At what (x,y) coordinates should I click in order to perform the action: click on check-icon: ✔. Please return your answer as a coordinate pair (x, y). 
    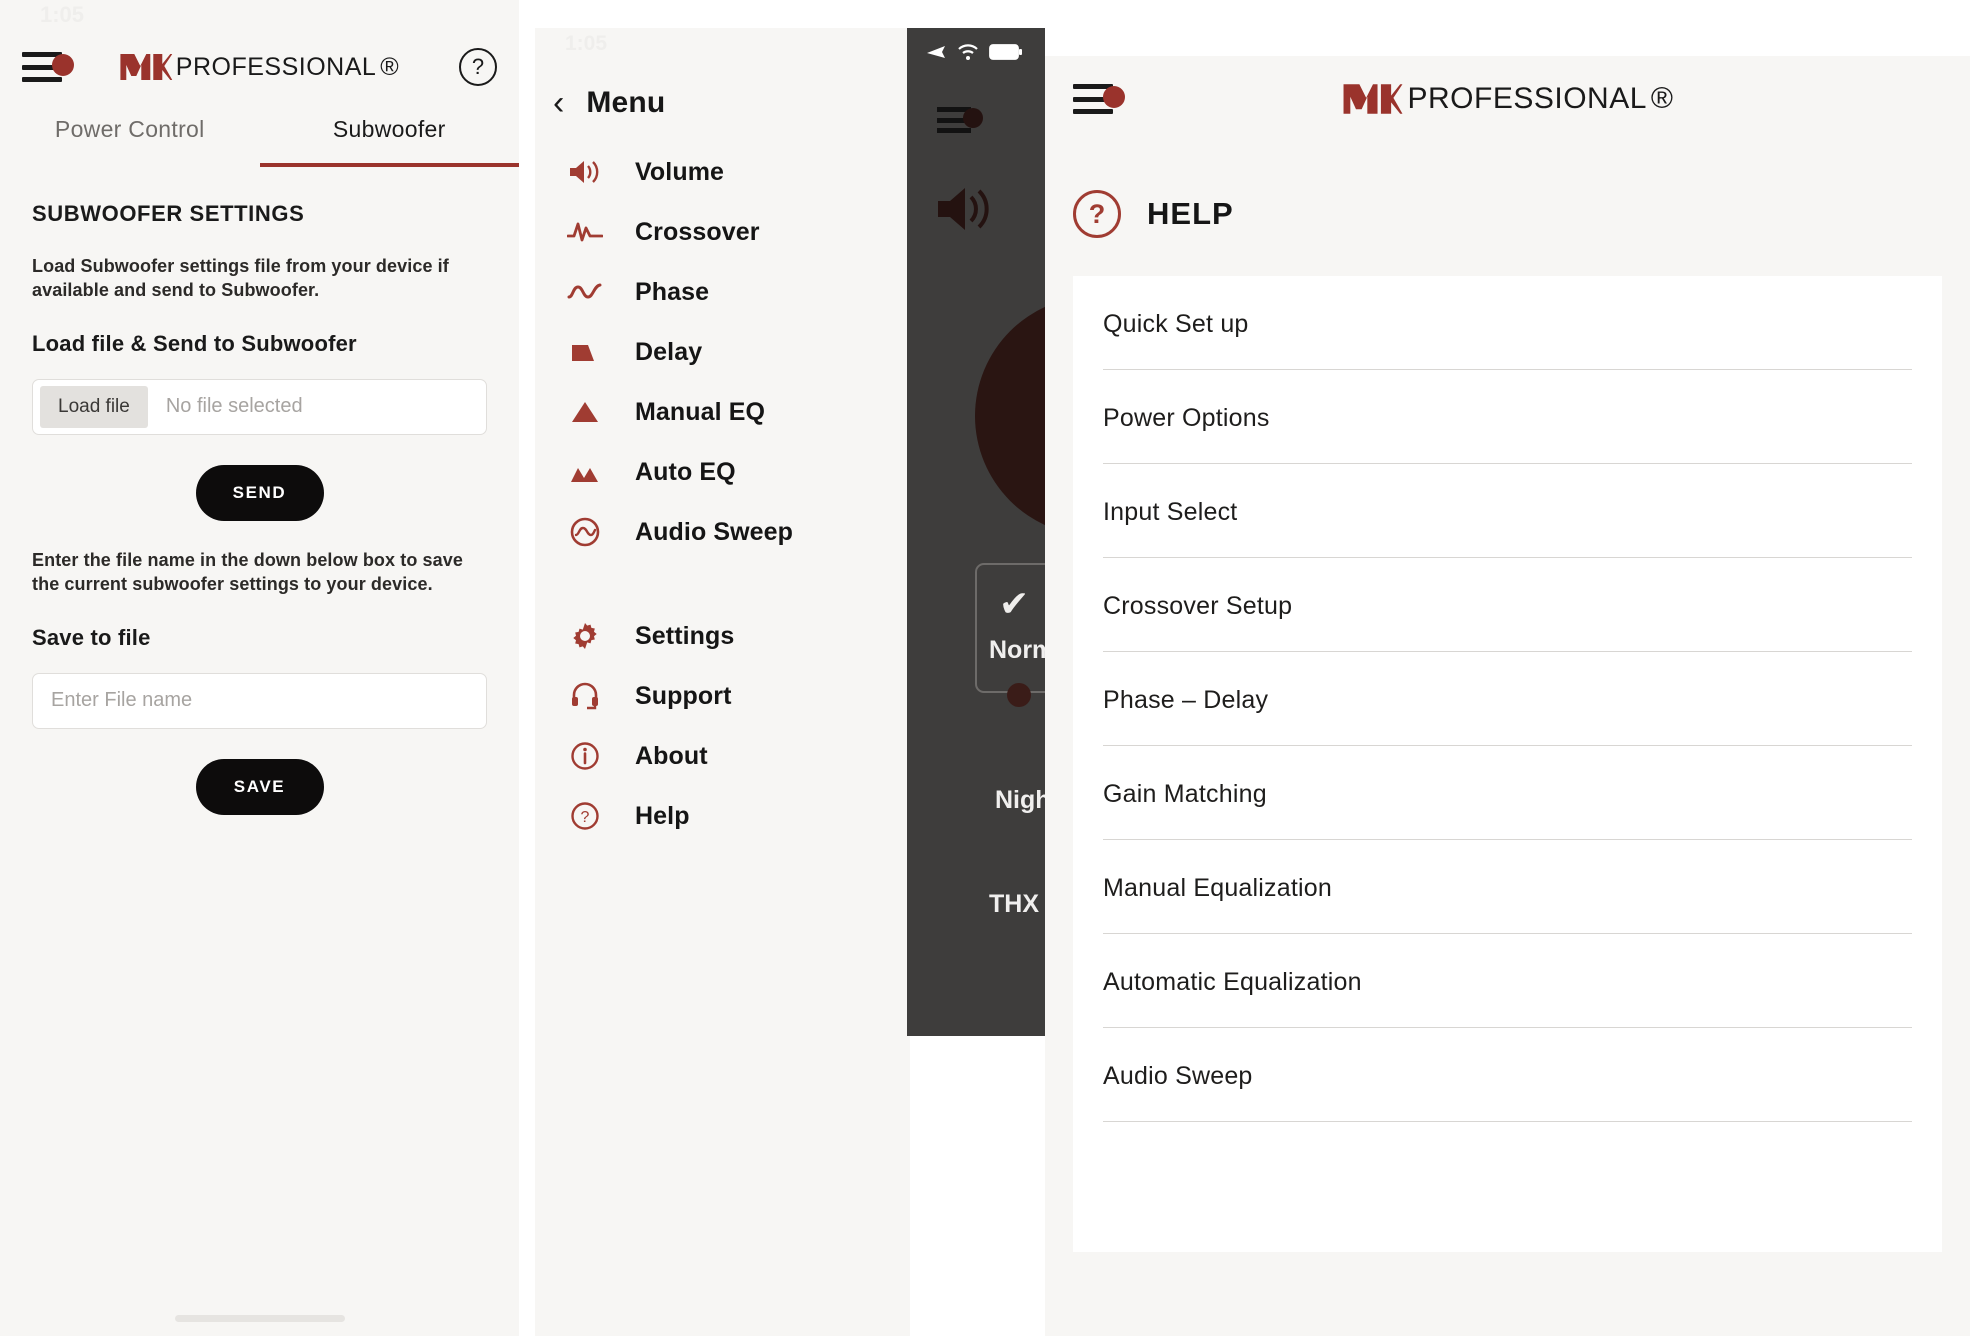
    Looking at the image, I should click on (1014, 603).